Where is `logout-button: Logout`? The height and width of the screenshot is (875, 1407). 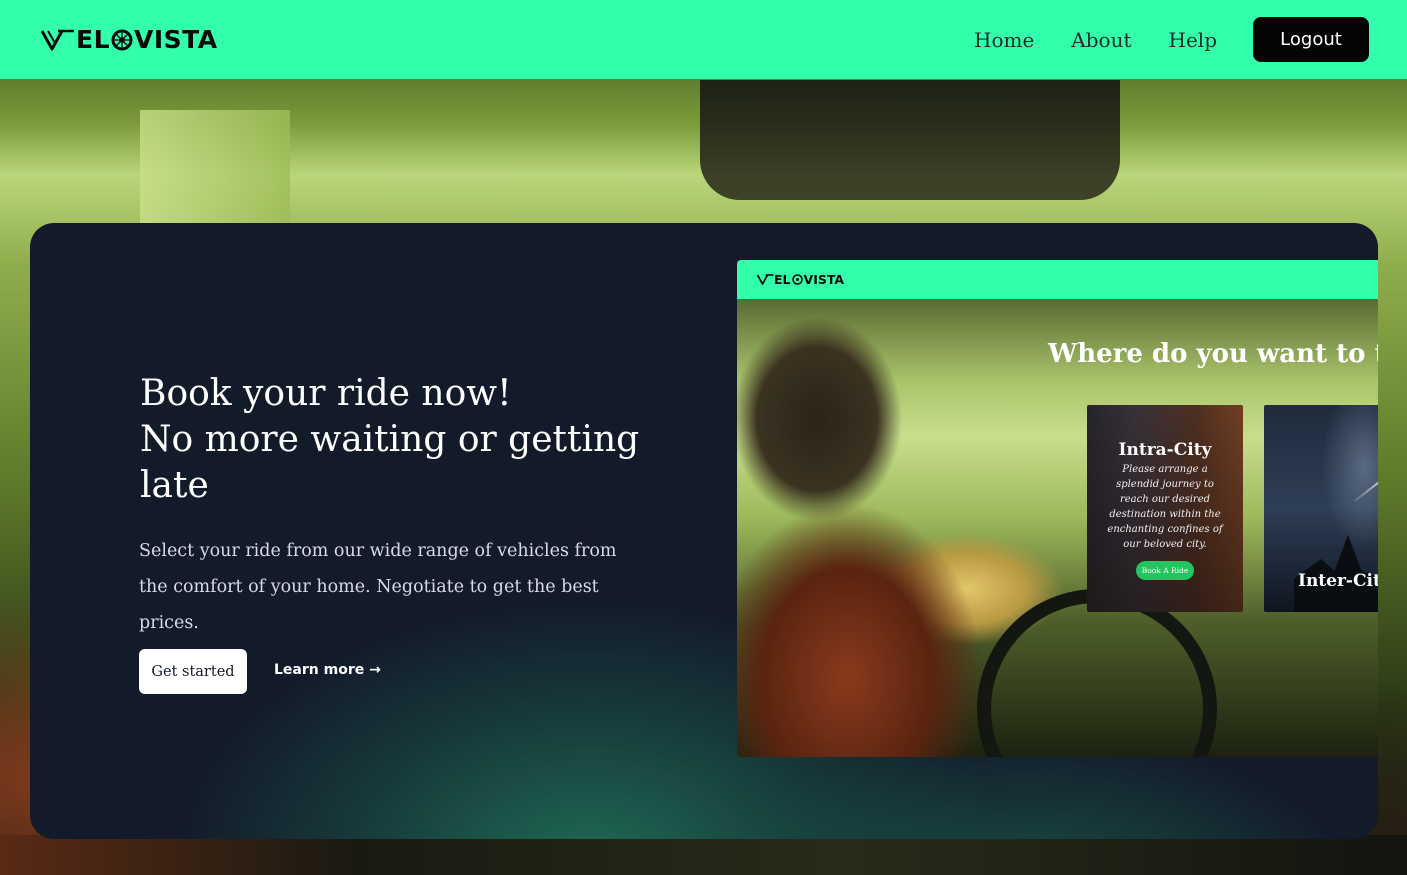 logout-button: Logout is located at coordinates (1311, 39).